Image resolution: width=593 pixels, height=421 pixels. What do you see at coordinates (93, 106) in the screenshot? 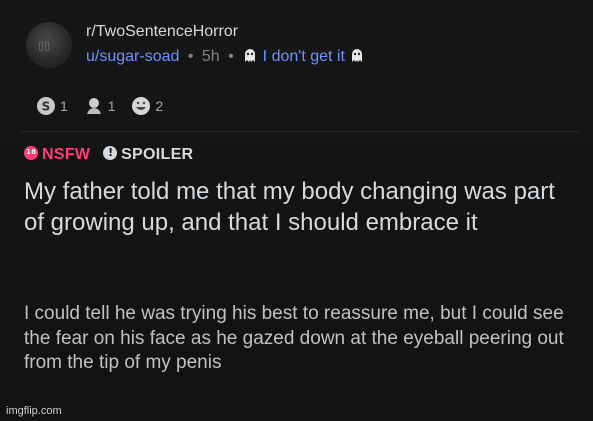
I see `helpful-award-icon` at bounding box center [93, 106].